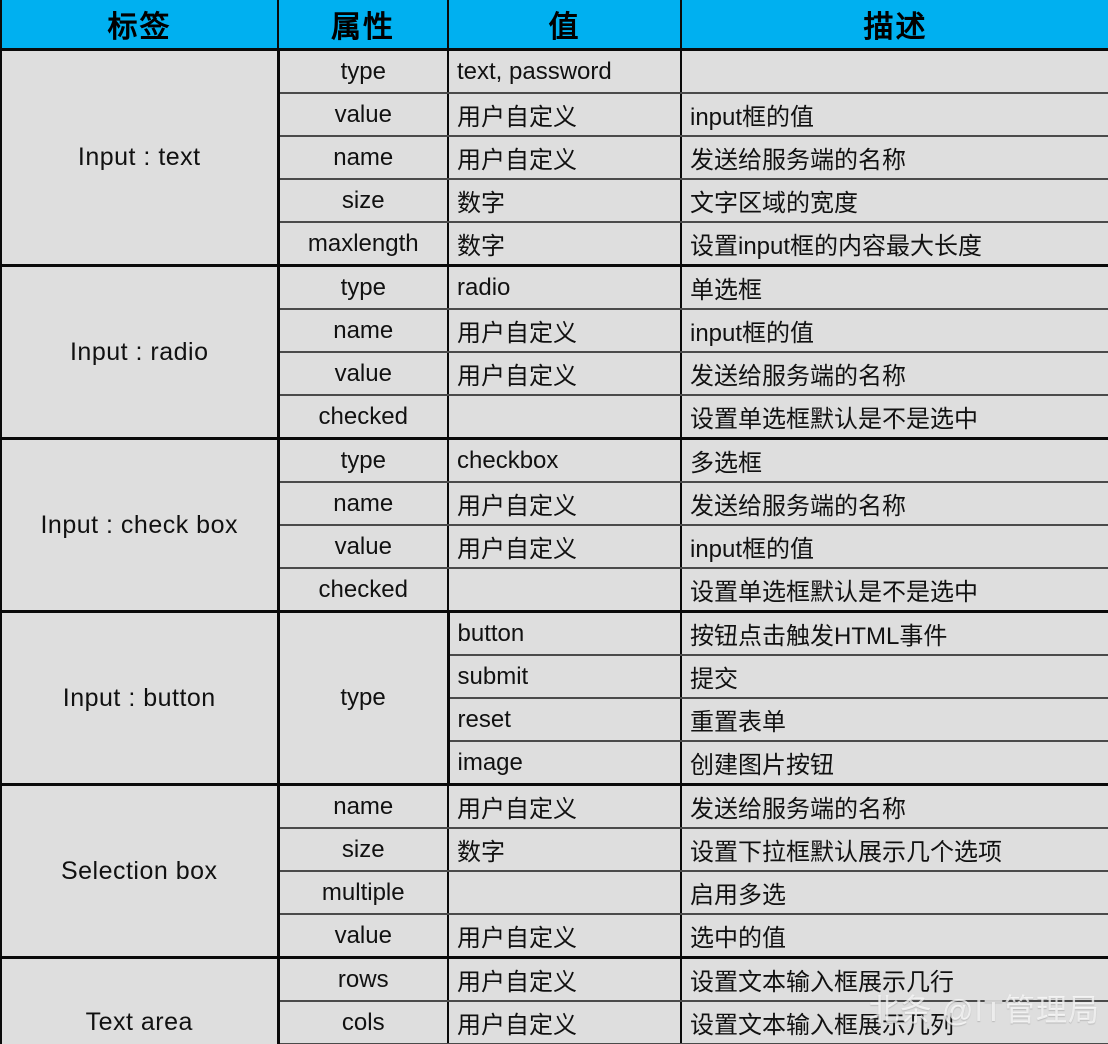 The width and height of the screenshot is (1108, 1044). What do you see at coordinates (140, 525) in the screenshot?
I see `tag-cell: Input : check box` at bounding box center [140, 525].